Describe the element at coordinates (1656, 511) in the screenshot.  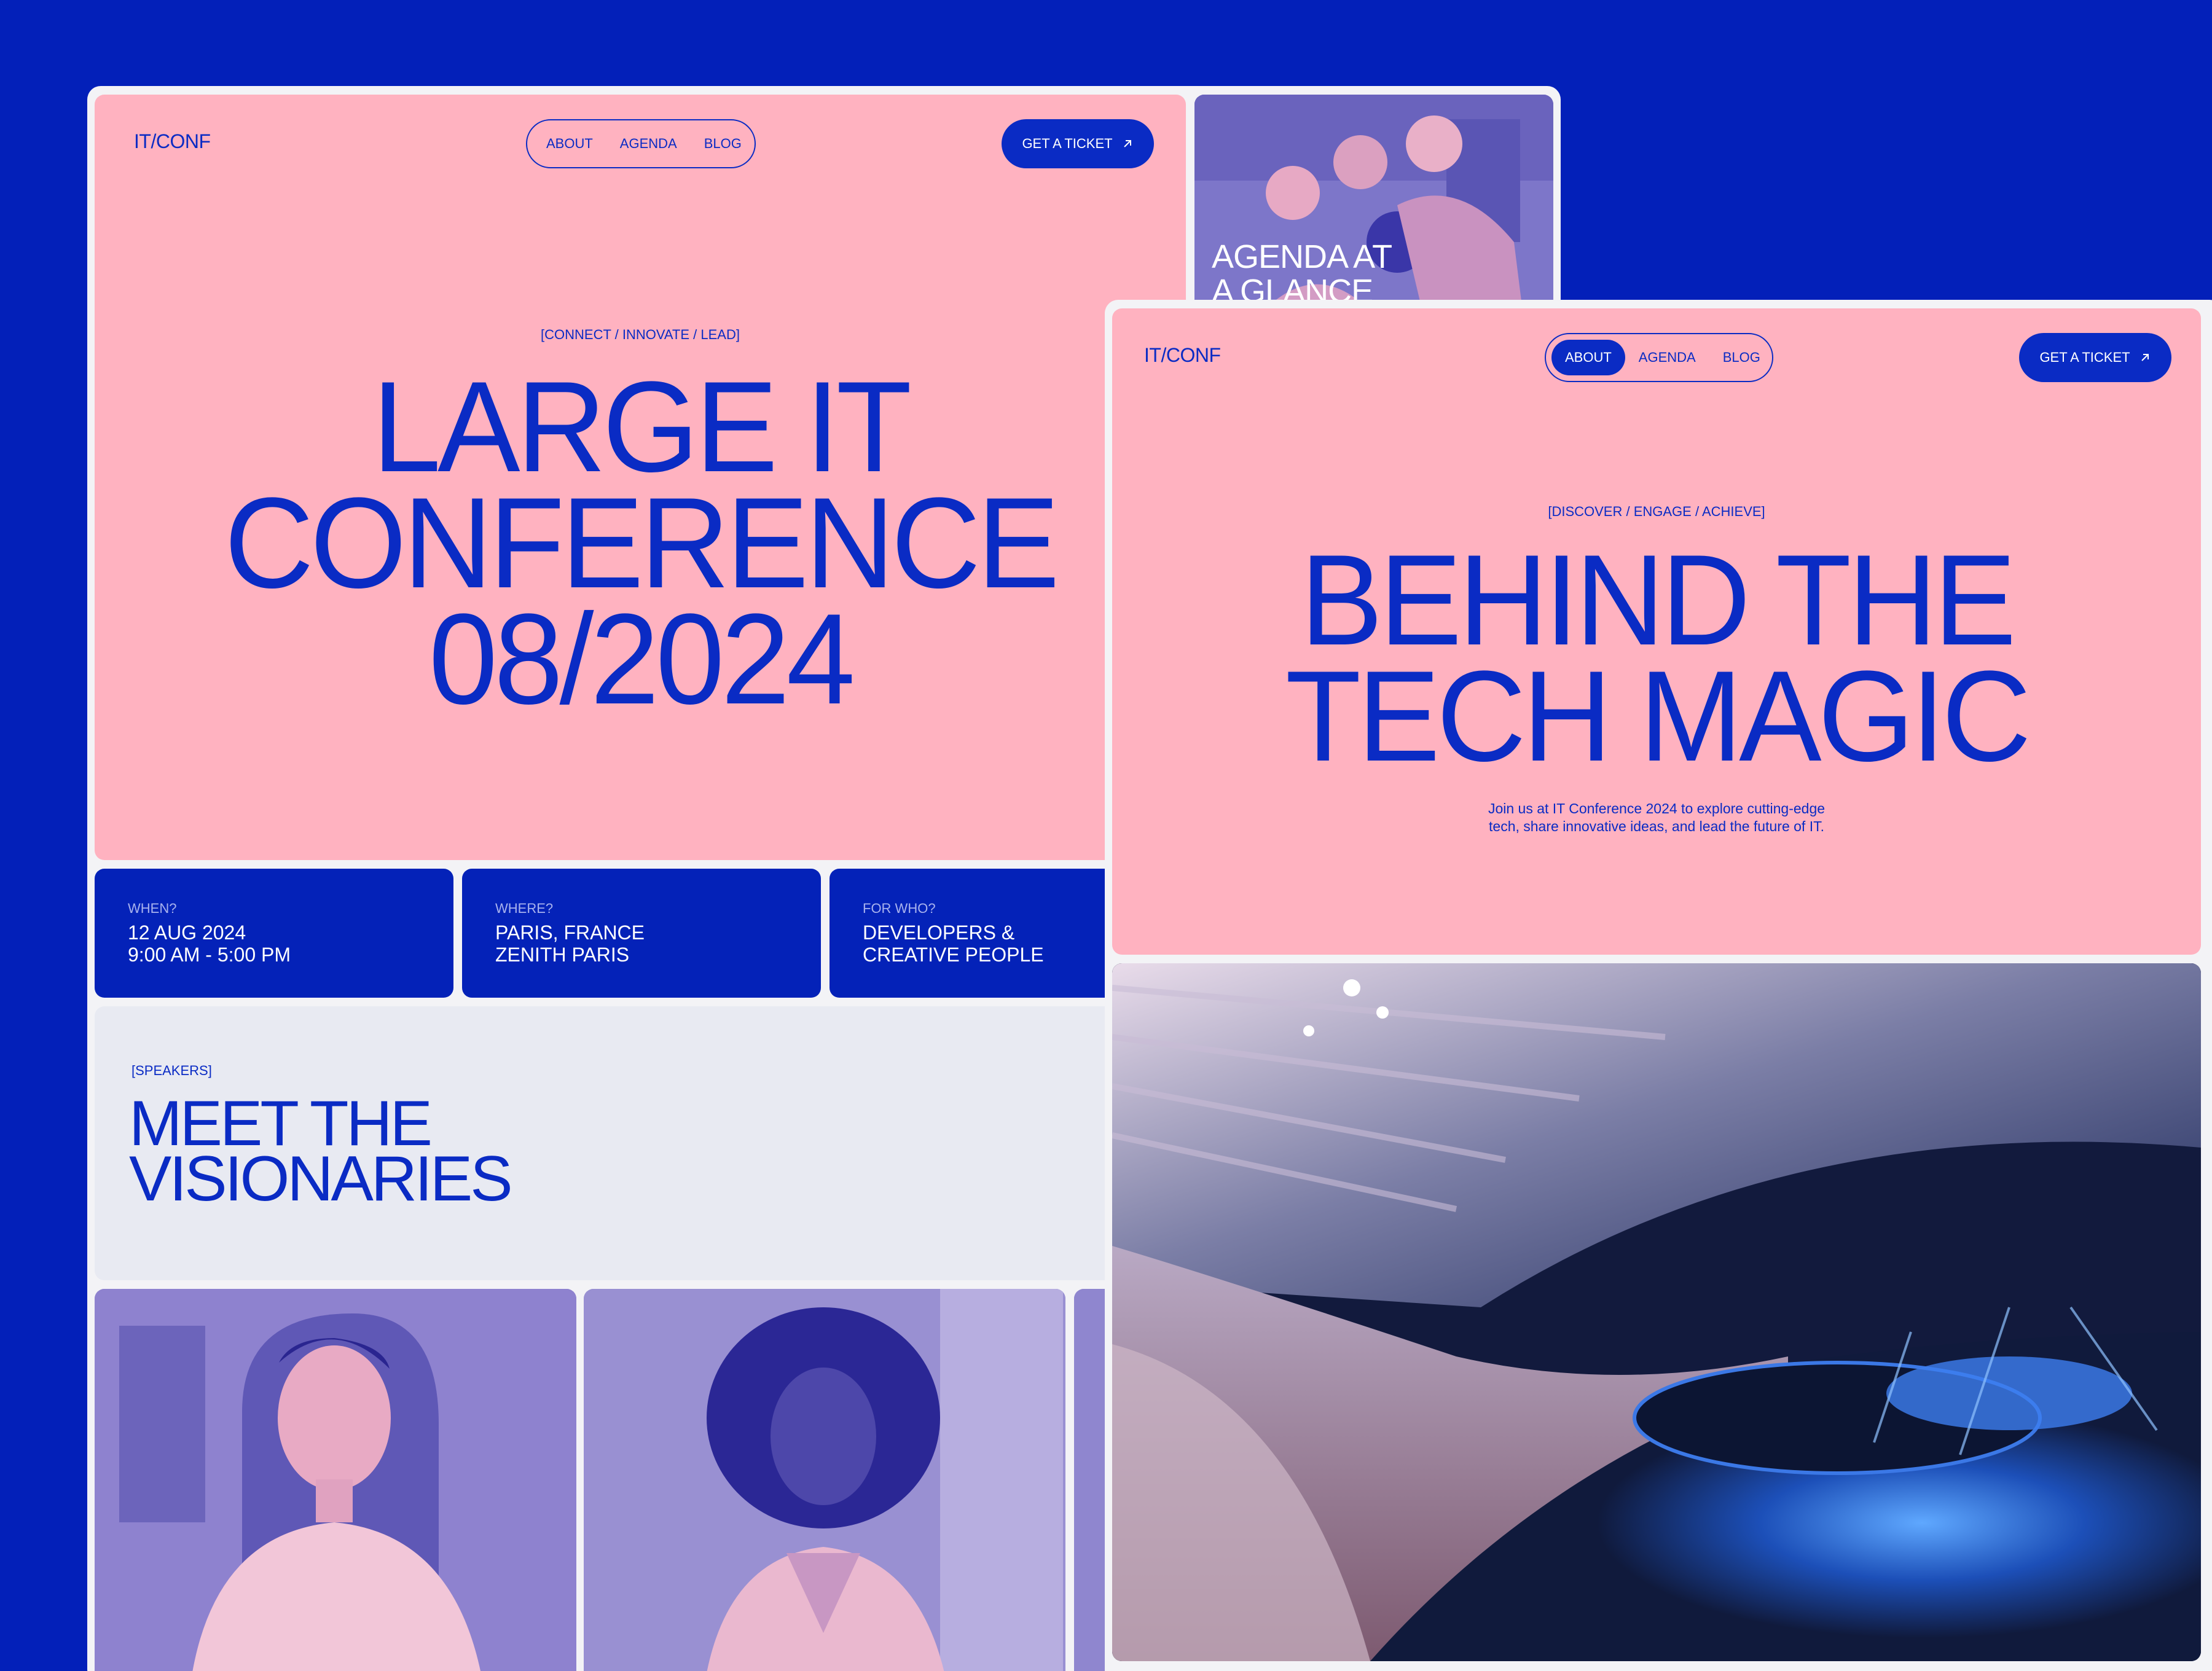
I see `hero-tagline-b: [DISCOVER / ENGAGE / ACHIEVE]` at that location.